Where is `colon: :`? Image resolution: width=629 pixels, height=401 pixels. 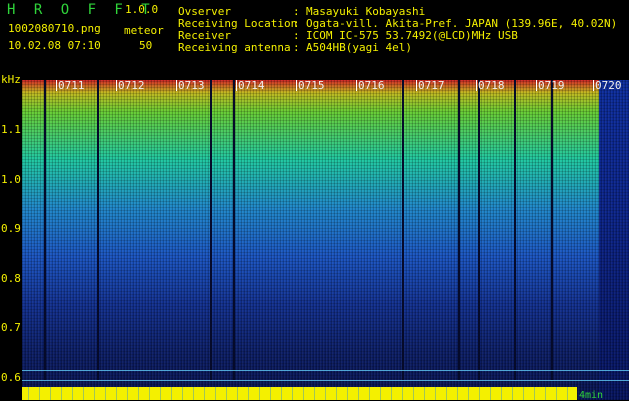 colon: : is located at coordinates (296, 47).